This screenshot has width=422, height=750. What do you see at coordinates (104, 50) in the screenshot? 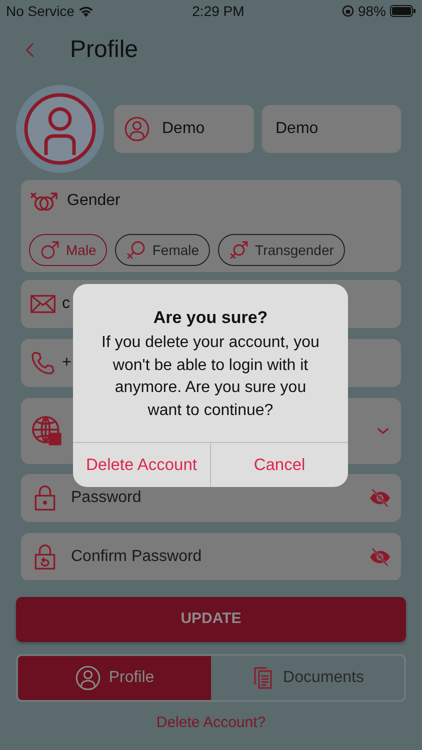
I see `page-title: Profile` at bounding box center [104, 50].